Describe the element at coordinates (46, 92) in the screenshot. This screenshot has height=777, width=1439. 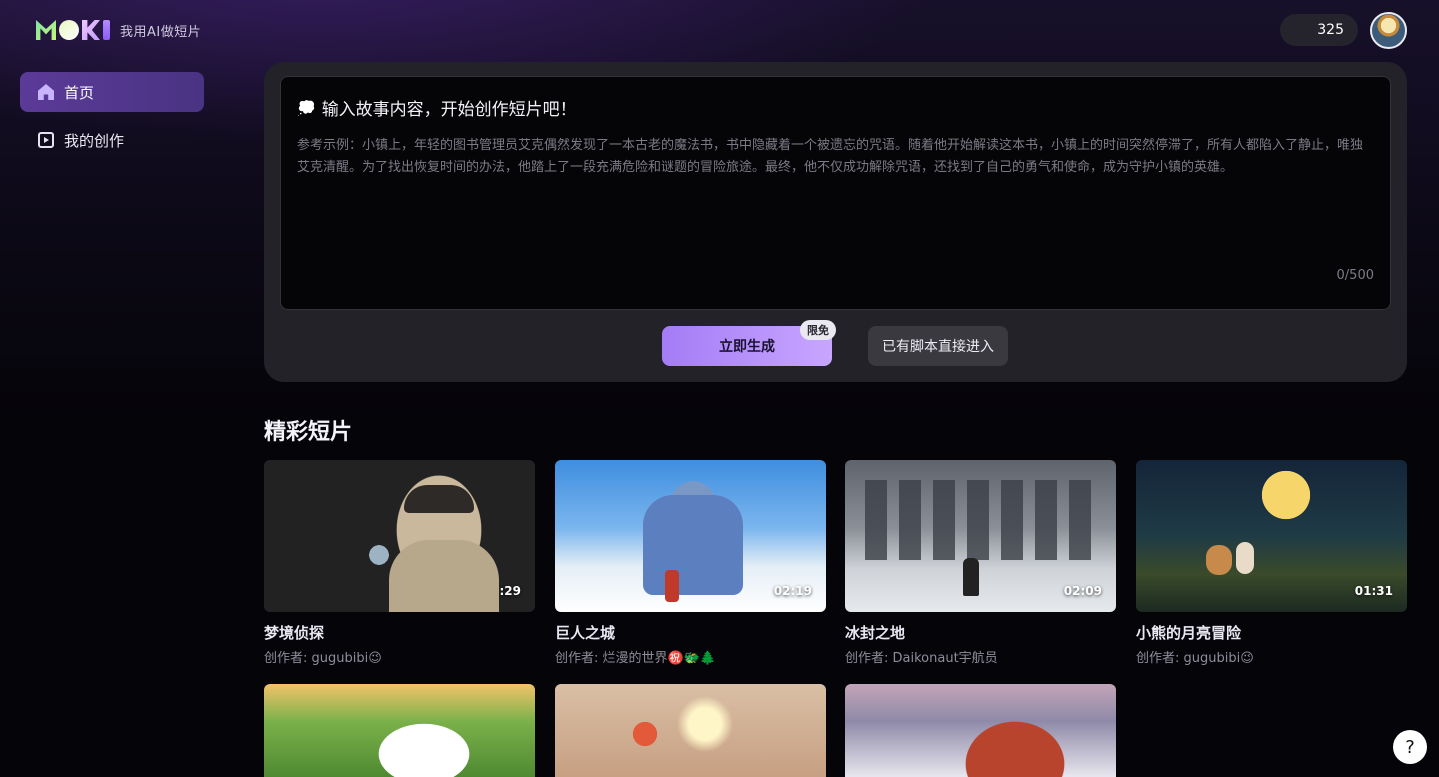
I see `home-icon` at that location.